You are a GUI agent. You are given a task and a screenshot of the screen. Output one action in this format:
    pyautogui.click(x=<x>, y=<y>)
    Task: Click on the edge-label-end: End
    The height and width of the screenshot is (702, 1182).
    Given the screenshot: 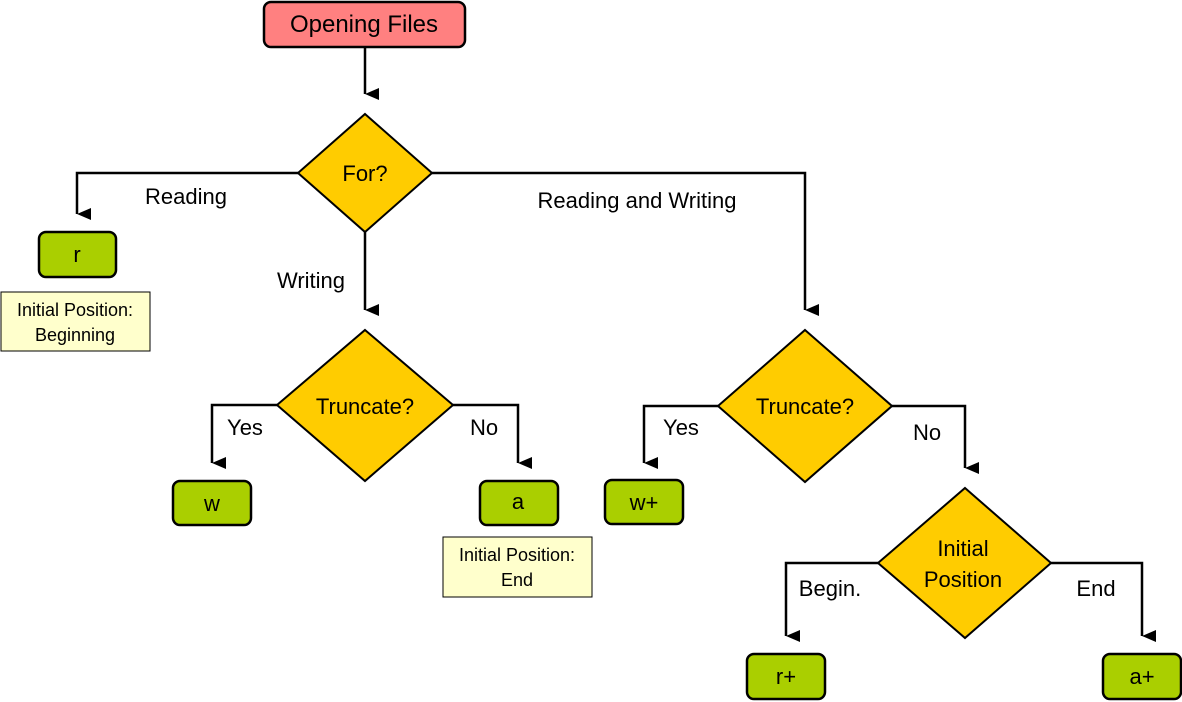 What is the action you would take?
    pyautogui.click(x=1095, y=588)
    